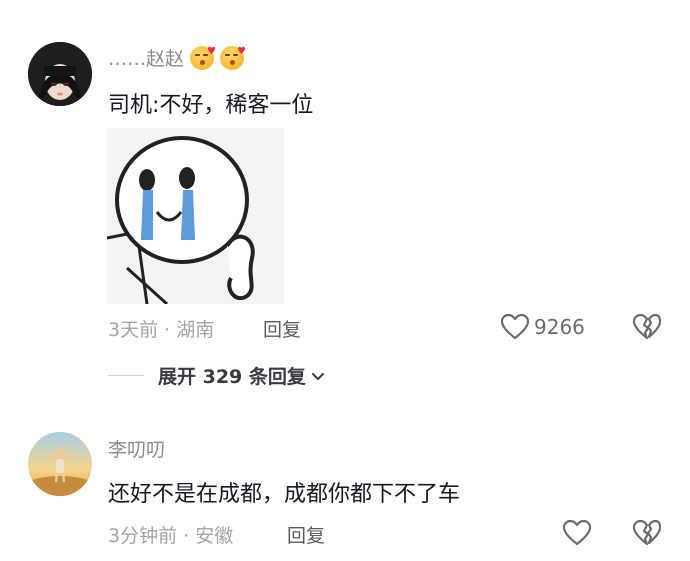  I want to click on chevron-down-icon, so click(317, 376).